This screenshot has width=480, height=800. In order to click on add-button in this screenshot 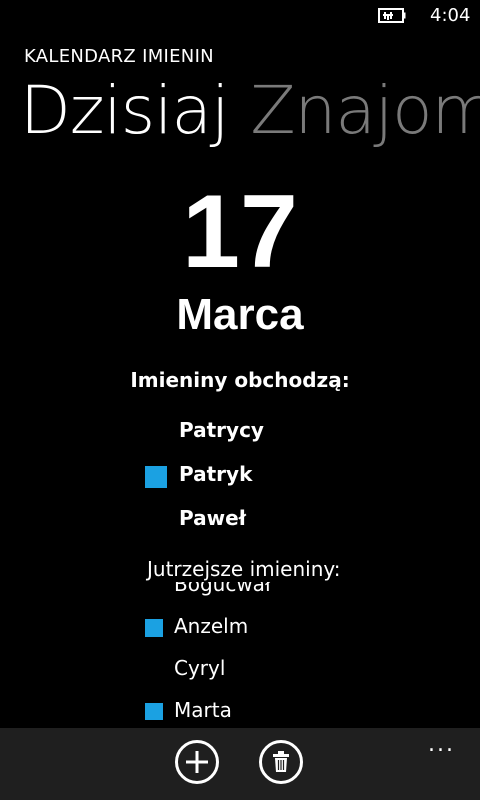, I will do `click(197, 762)`.